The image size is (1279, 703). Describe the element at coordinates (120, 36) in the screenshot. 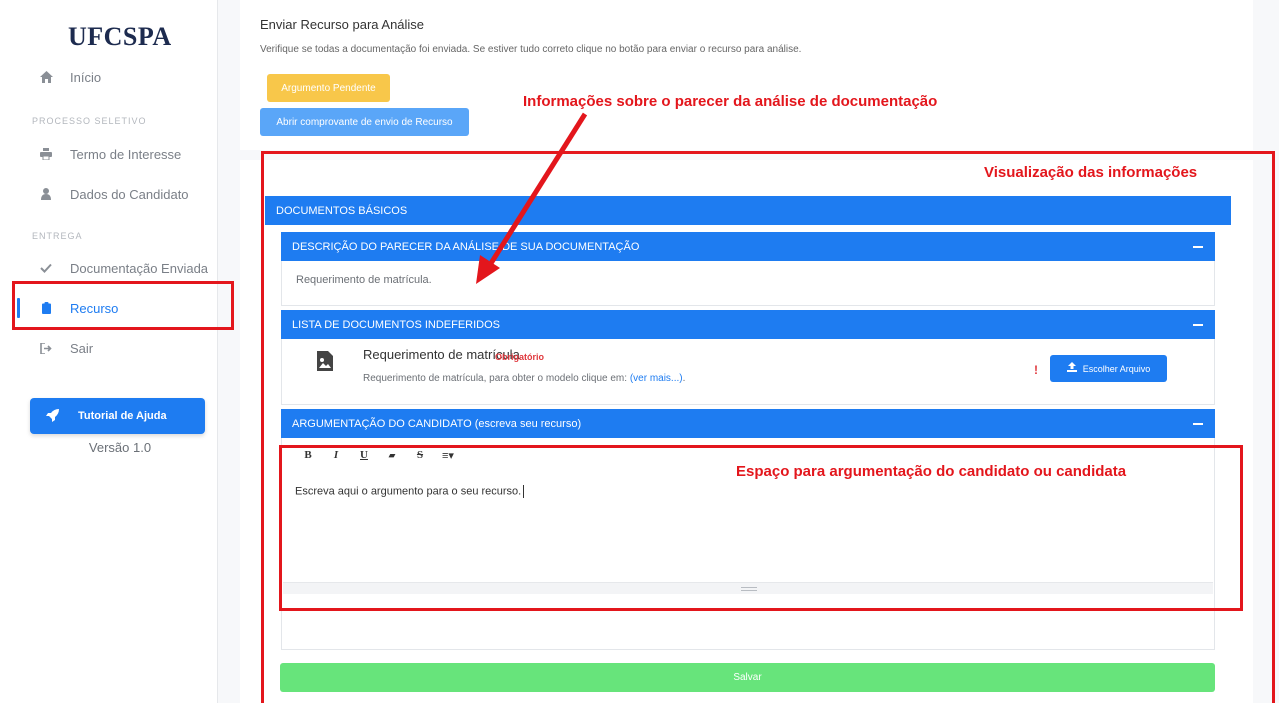

I see `logo: UFCSPA` at that location.